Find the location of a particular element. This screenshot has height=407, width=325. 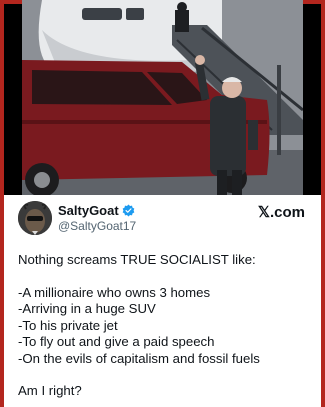

tweet-bullet: -To his private jet is located at coordinates (68, 325).